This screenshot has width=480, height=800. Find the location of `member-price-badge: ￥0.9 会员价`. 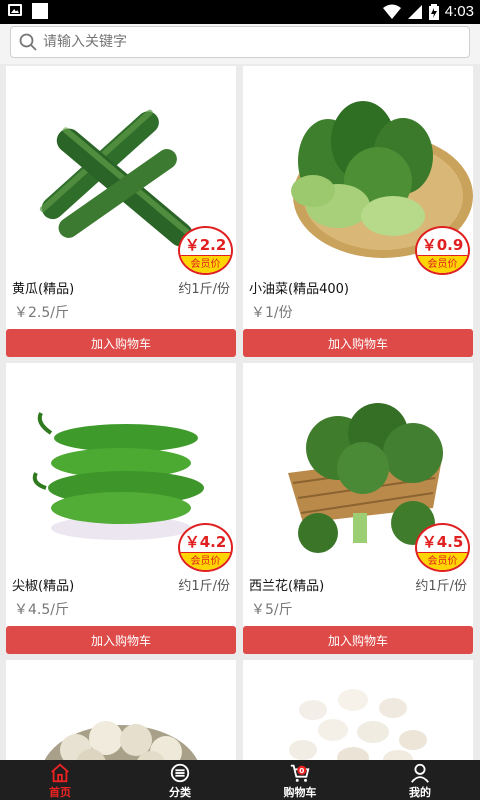

member-price-badge: ￥0.9 会员价 is located at coordinates (442, 250).